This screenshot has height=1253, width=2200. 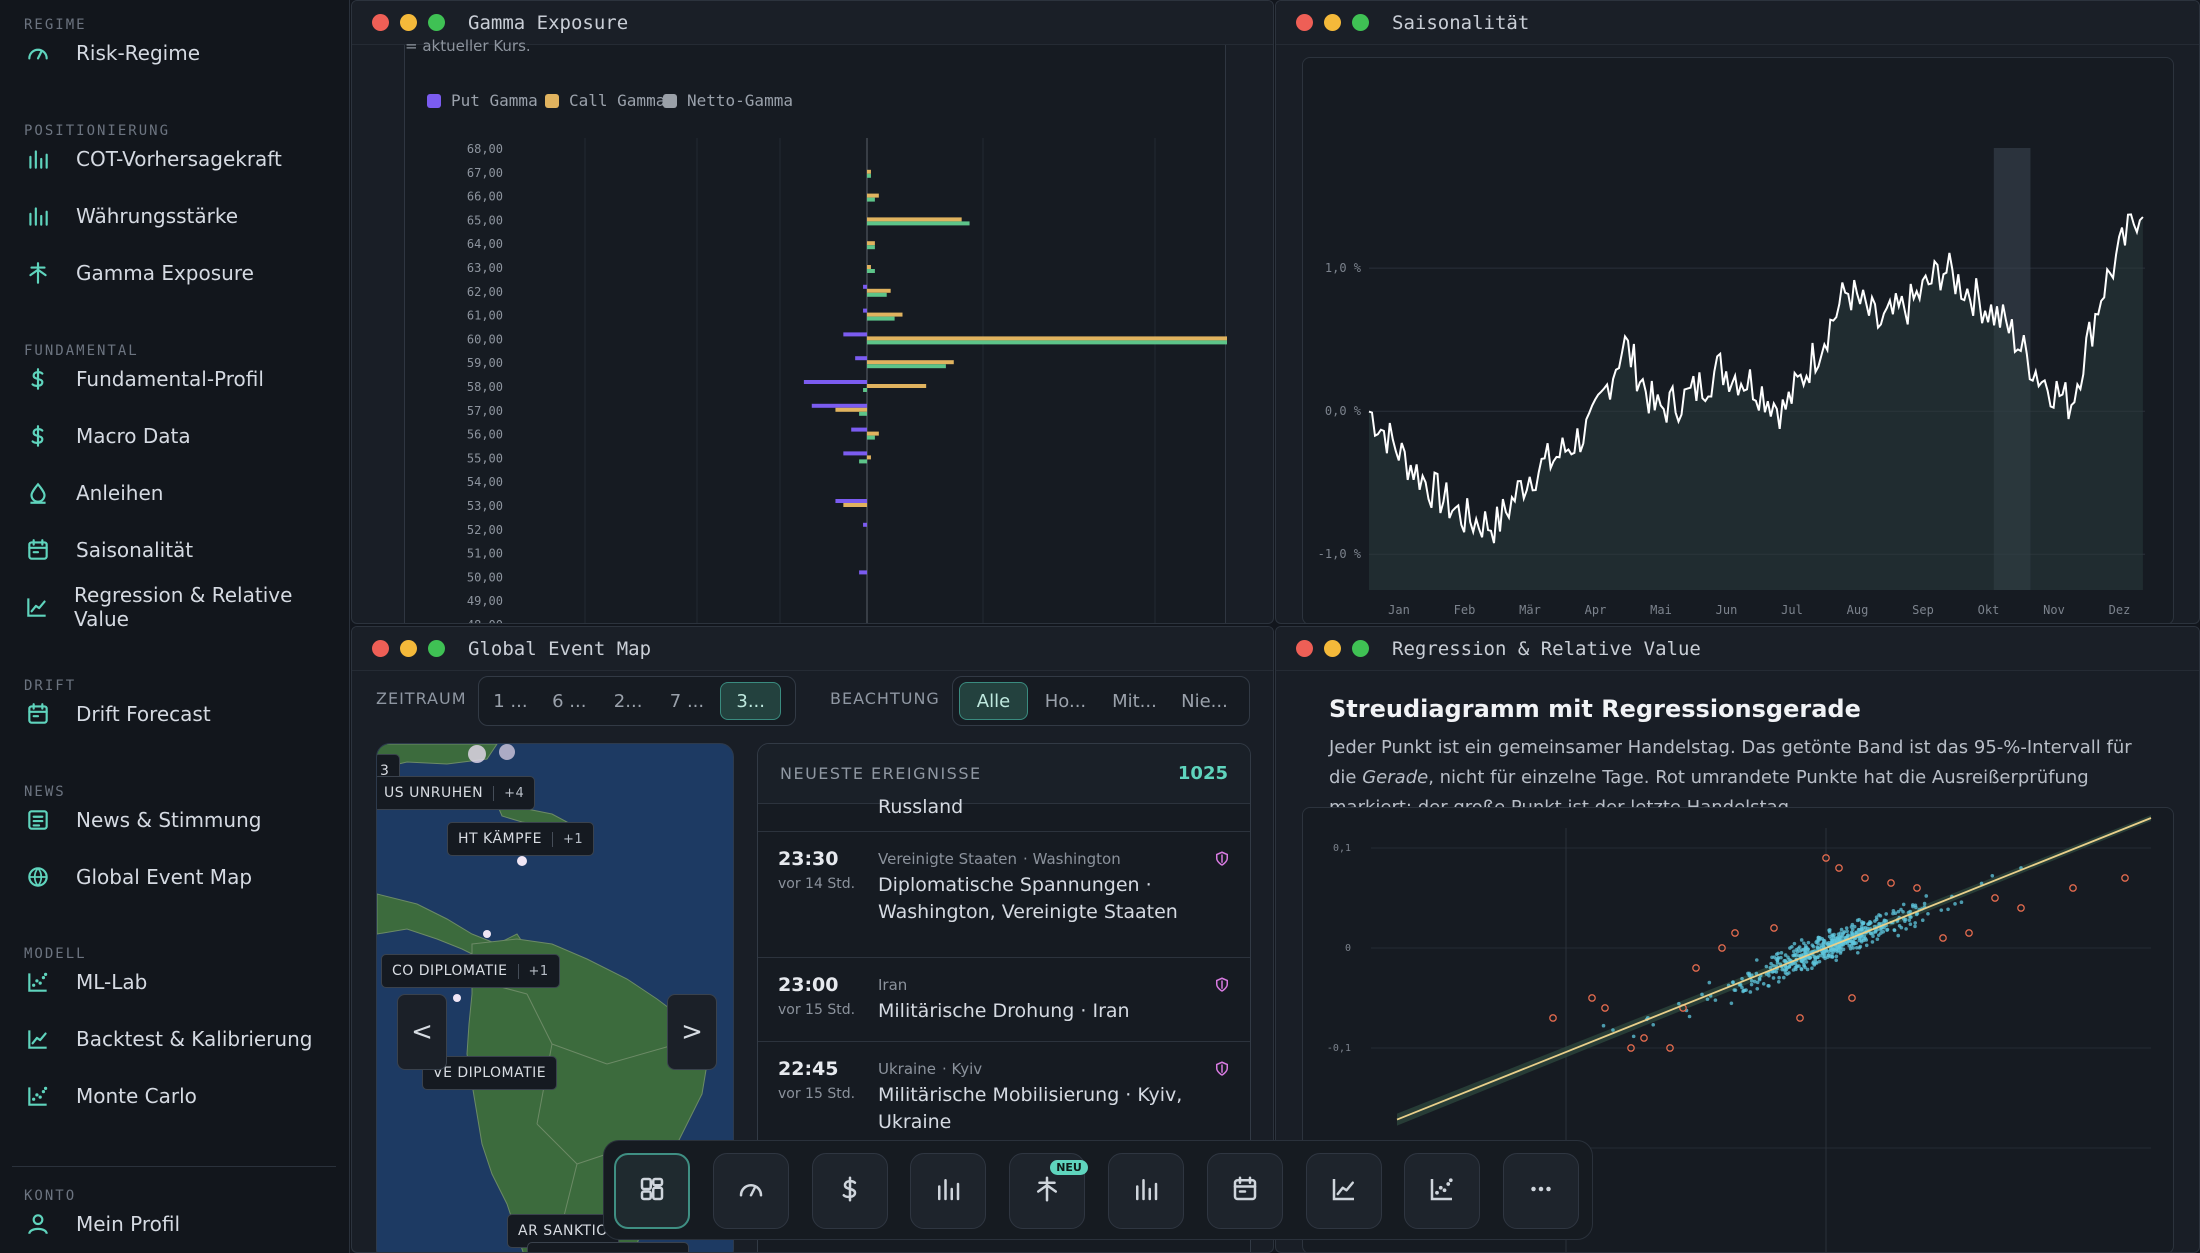 I want to click on sidebar-item-gamma-exposure: Gamma Exposure, so click(x=179, y=273).